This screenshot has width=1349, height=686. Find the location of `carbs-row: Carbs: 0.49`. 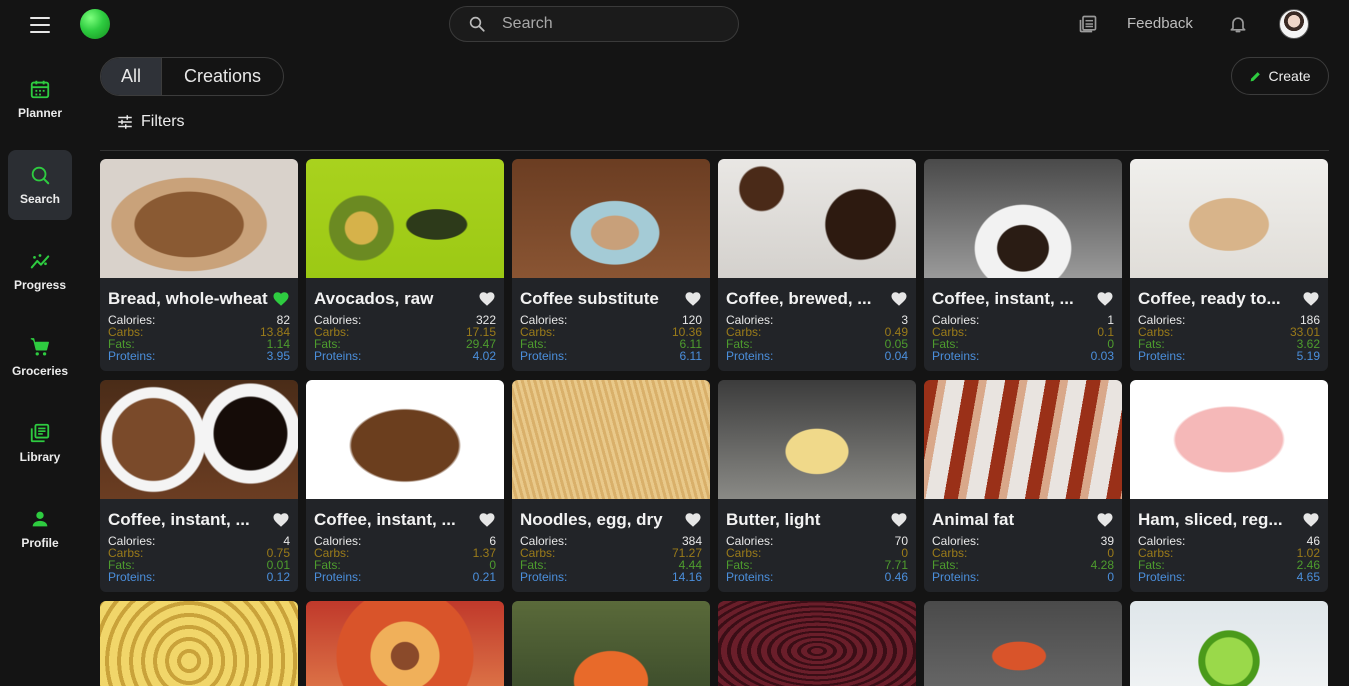

carbs-row: Carbs: 0.49 is located at coordinates (817, 332).